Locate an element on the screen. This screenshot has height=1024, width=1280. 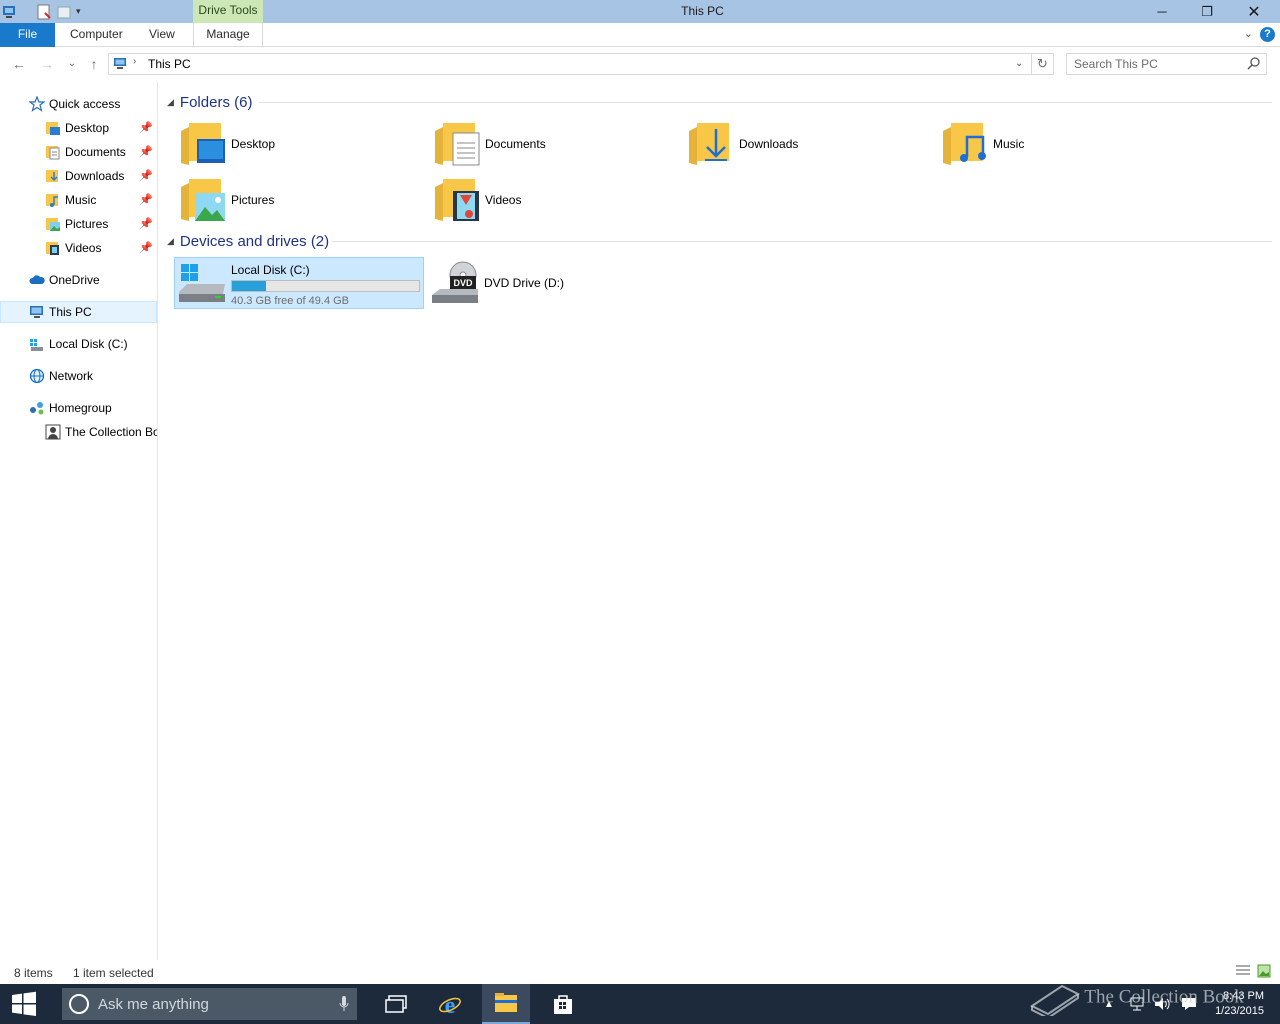
sidebar-label: Videos is located at coordinates (83, 248).